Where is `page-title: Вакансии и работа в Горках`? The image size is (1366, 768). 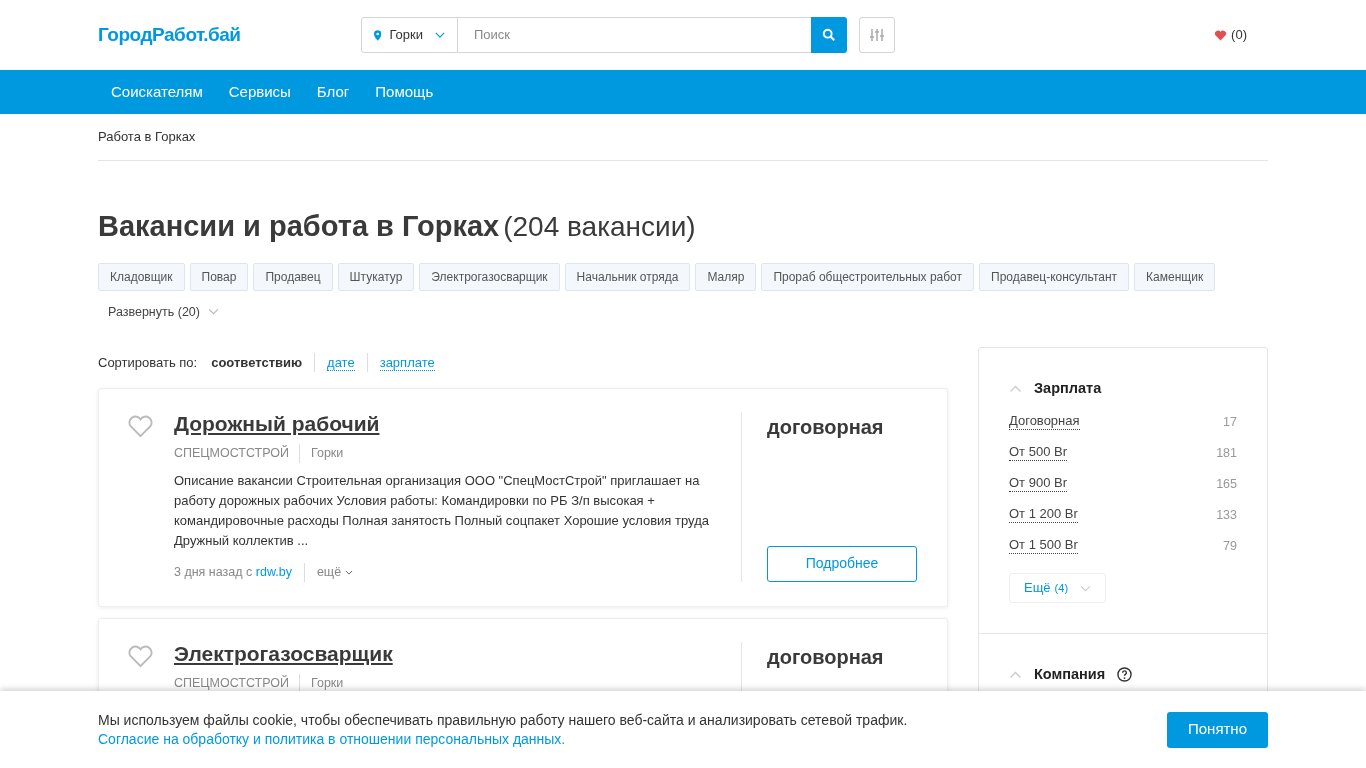 page-title: Вакансии и работа в Горках is located at coordinates (299, 226).